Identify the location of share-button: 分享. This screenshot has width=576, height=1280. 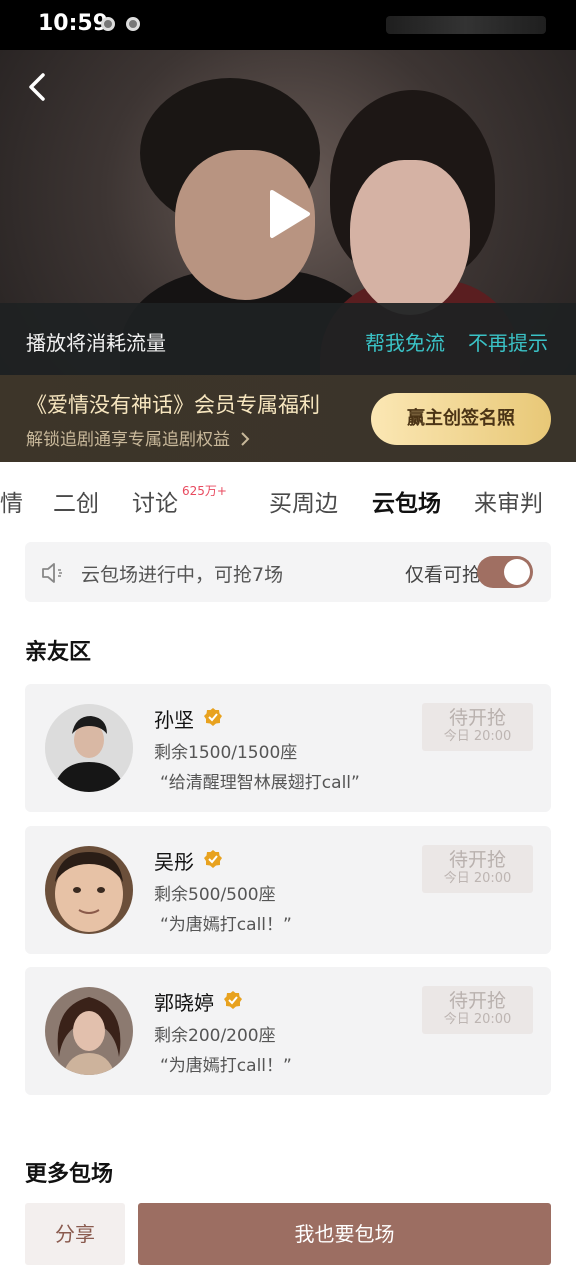
(75, 1234).